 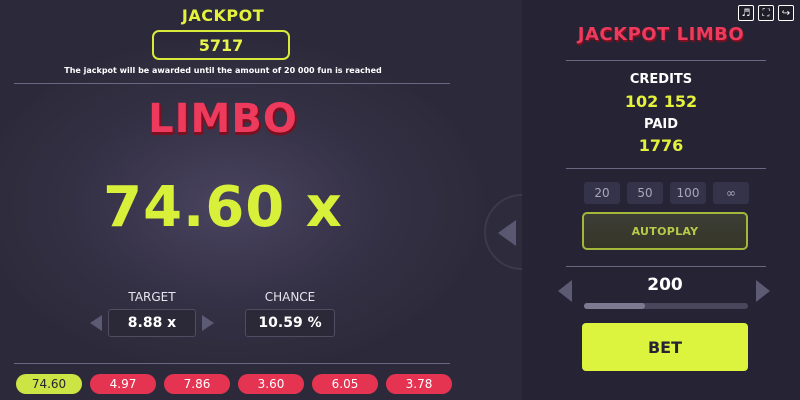 What do you see at coordinates (665, 347) in the screenshot?
I see `bet-button: BET` at bounding box center [665, 347].